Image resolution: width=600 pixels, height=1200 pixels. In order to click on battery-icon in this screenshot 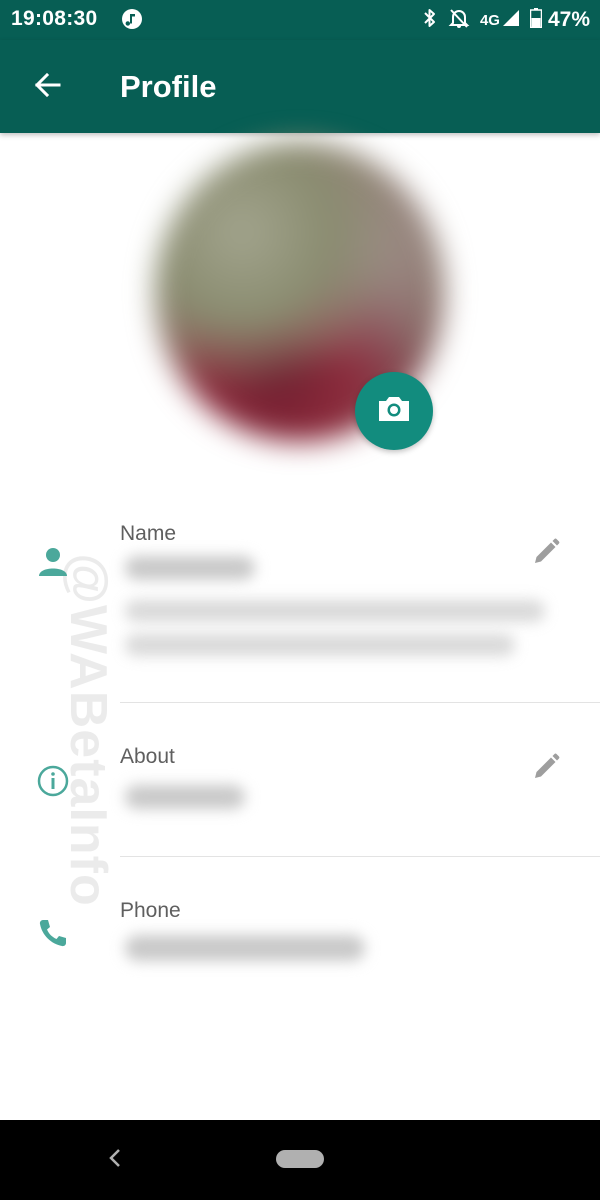, I will do `click(536, 20)`.